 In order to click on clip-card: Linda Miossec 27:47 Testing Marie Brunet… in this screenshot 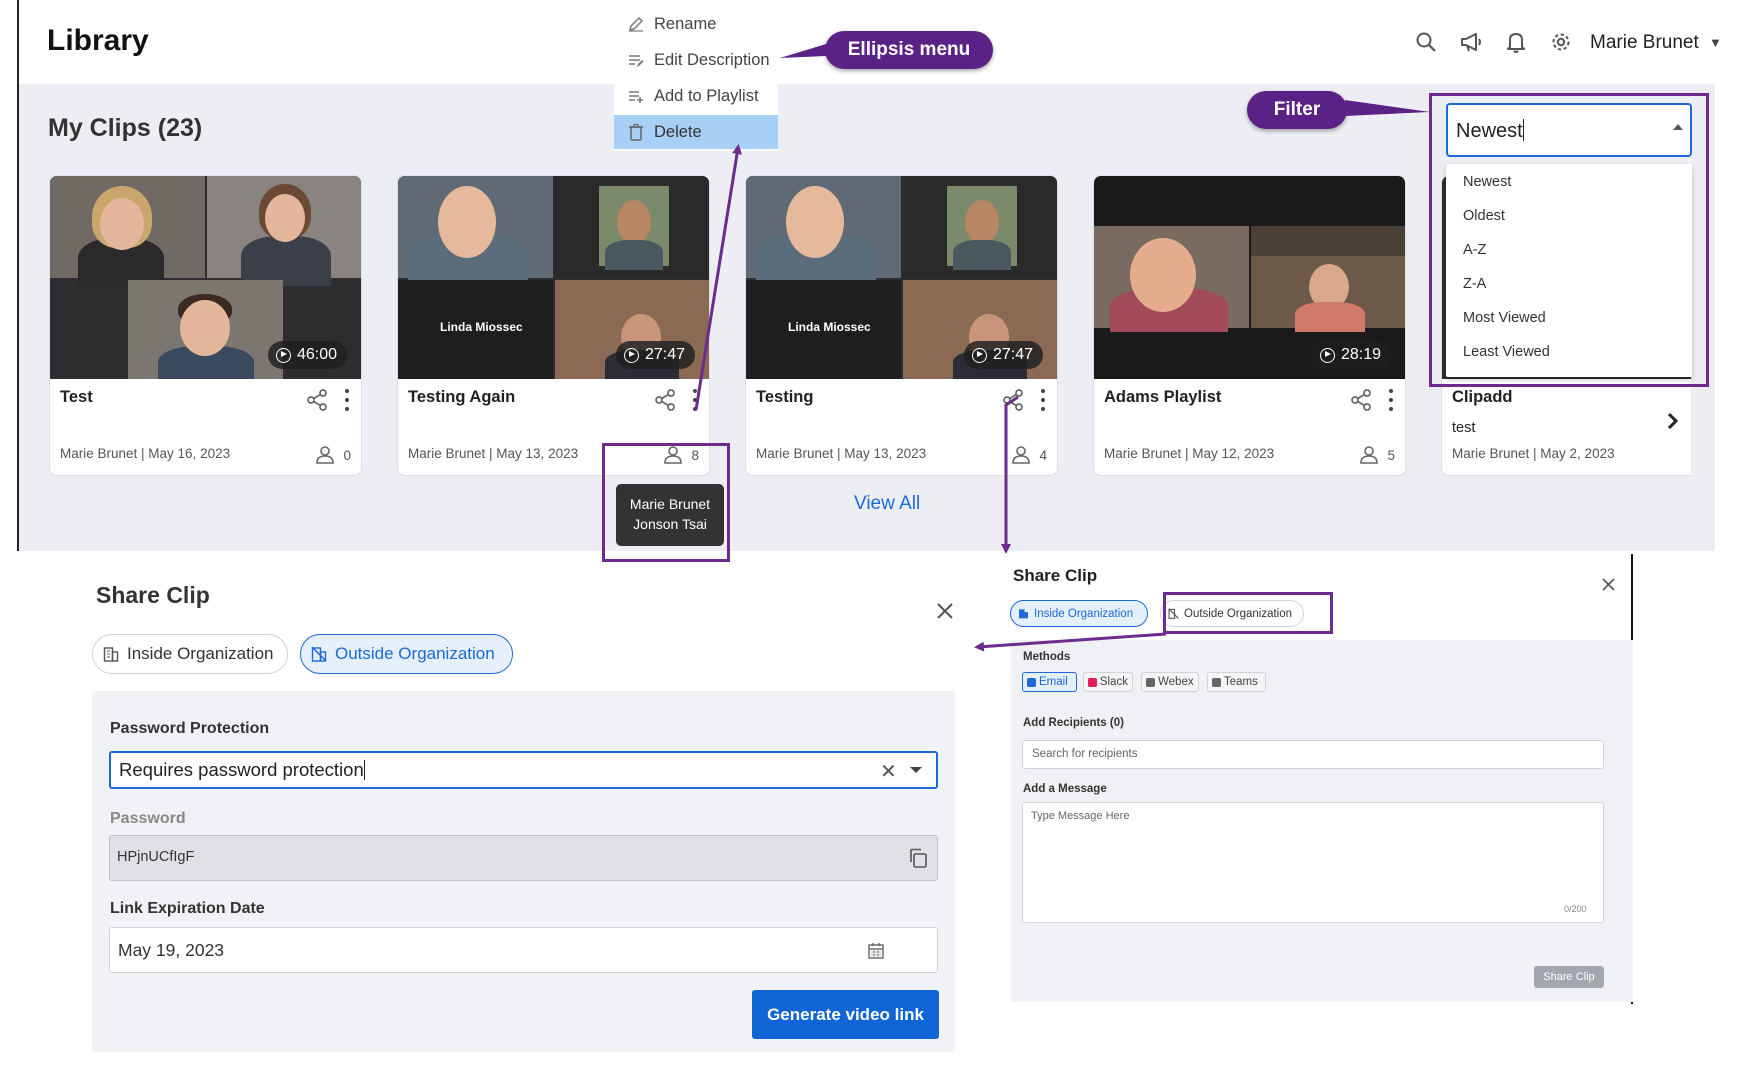, I will do `click(901, 325)`.